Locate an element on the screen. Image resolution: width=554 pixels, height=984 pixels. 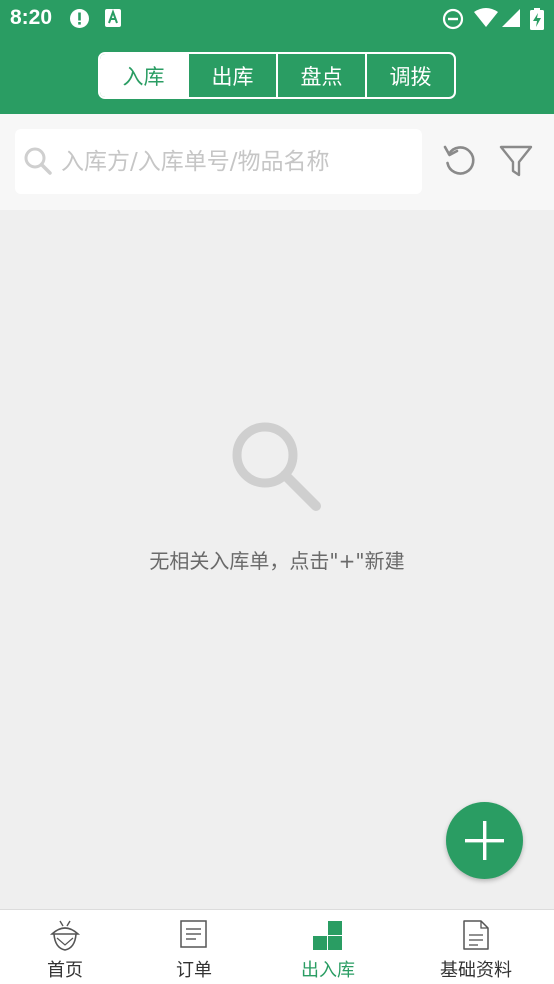
nav-item-basic-data: 基础资料 is located at coordinates (476, 947).